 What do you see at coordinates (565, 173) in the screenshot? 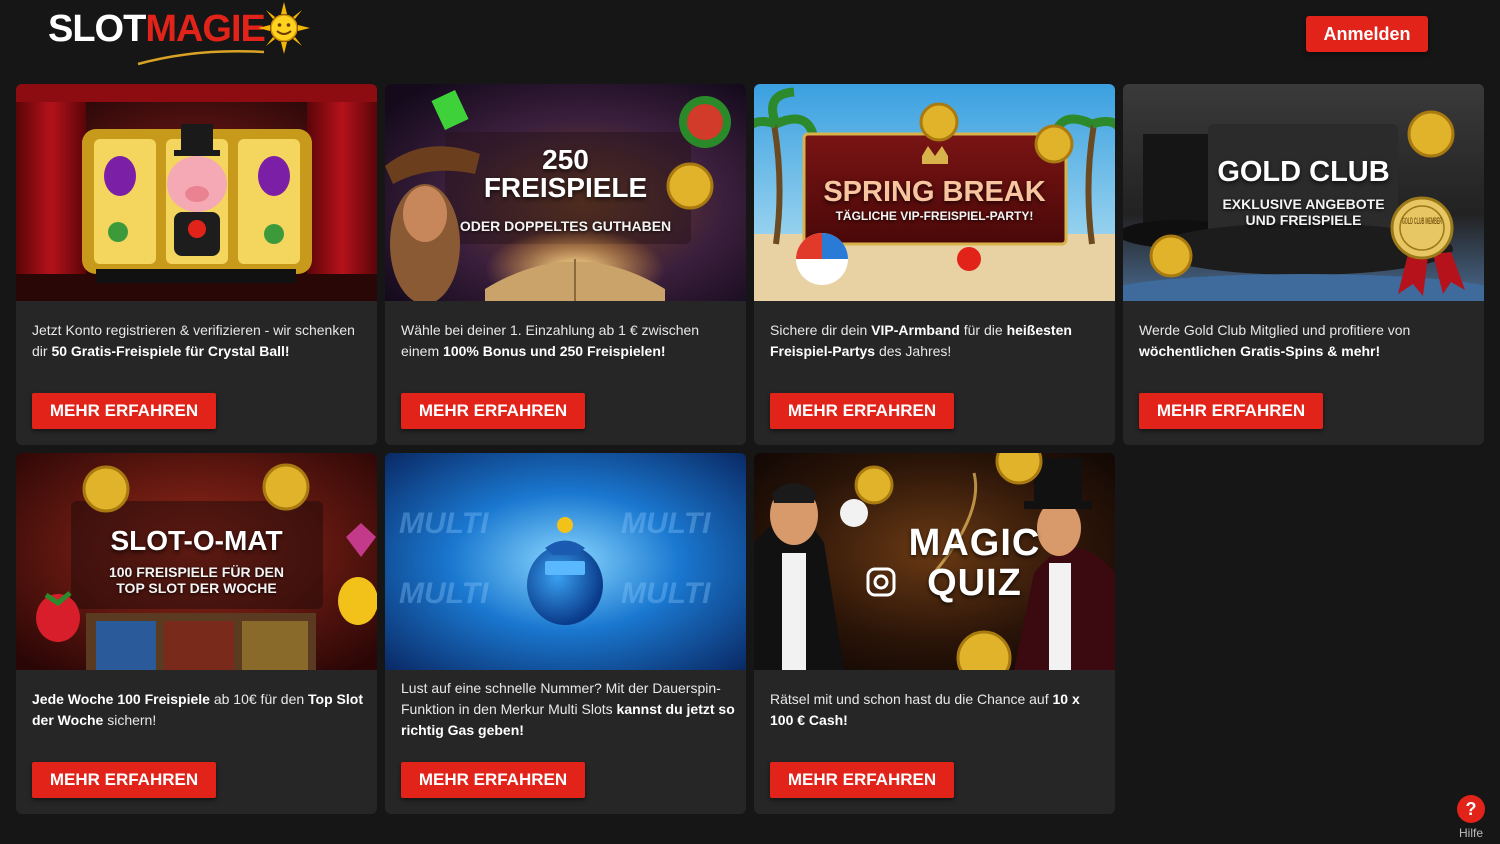
I see `banner-title: 250 FREISPIELE` at bounding box center [565, 173].